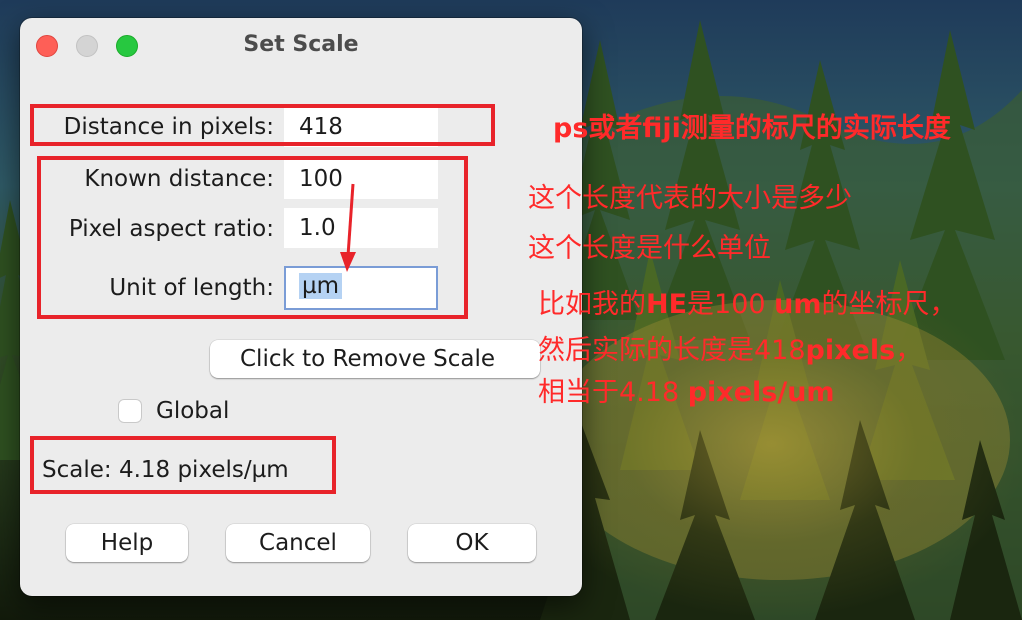  What do you see at coordinates (262, 125) in the screenshot?
I see `annotation-box-distance` at bounding box center [262, 125].